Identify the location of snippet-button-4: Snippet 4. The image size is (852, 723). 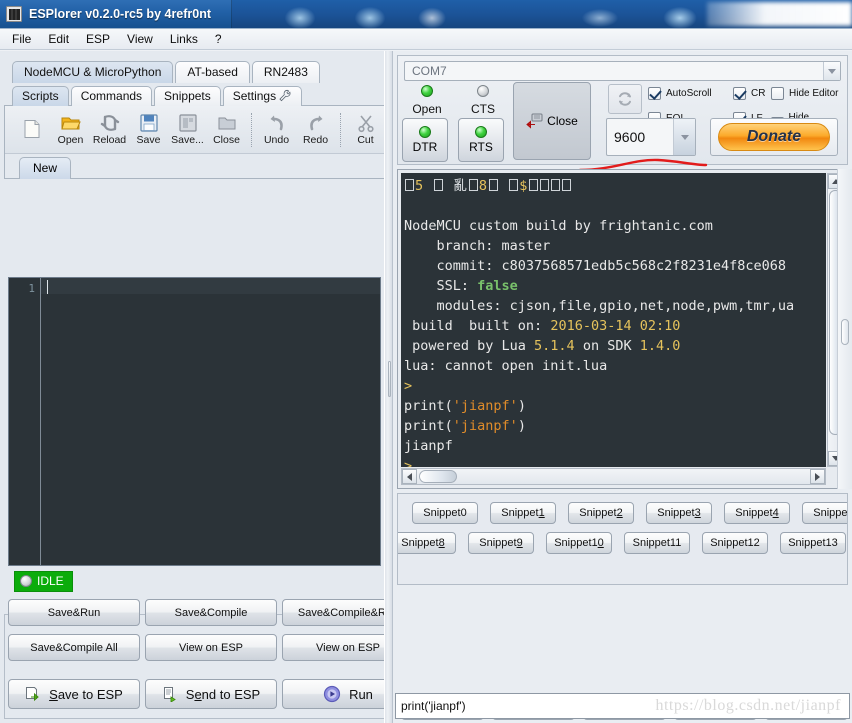
(757, 513).